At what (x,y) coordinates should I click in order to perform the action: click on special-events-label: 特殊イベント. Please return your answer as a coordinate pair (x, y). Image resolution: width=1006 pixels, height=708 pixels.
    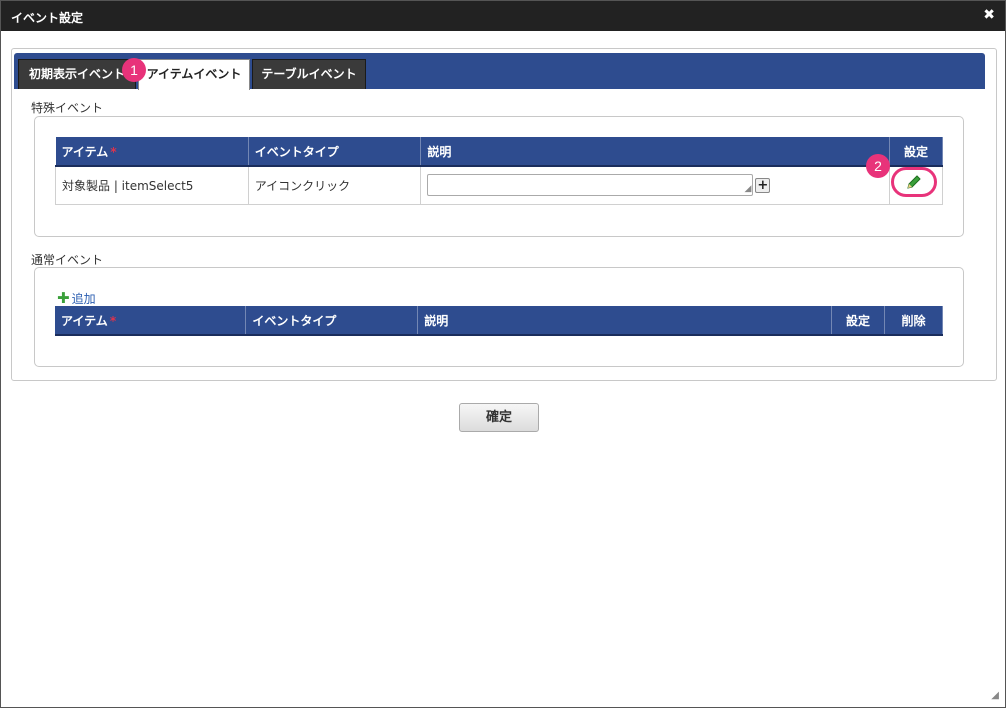
    Looking at the image, I should click on (67, 108).